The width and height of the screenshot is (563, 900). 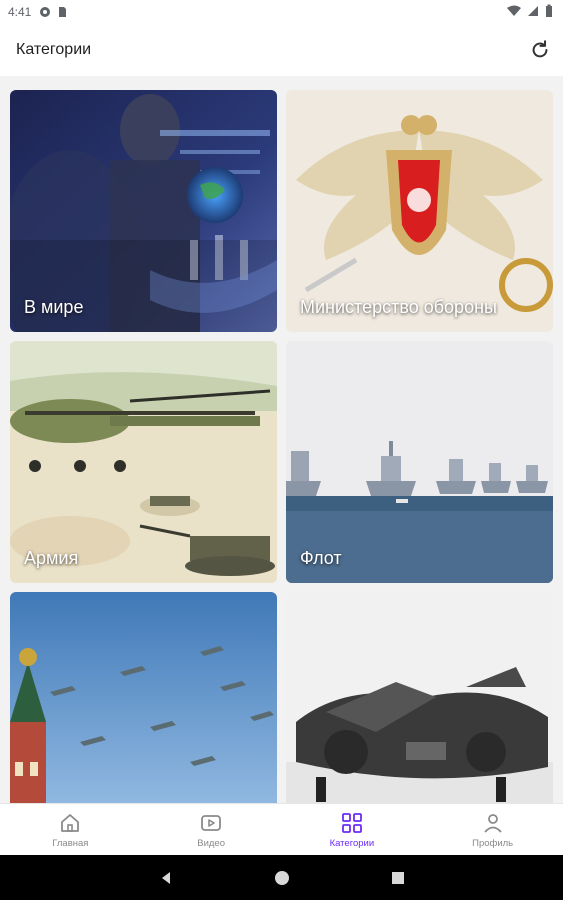 What do you see at coordinates (70, 843) in the screenshot?
I see `nav-label: Главная` at bounding box center [70, 843].